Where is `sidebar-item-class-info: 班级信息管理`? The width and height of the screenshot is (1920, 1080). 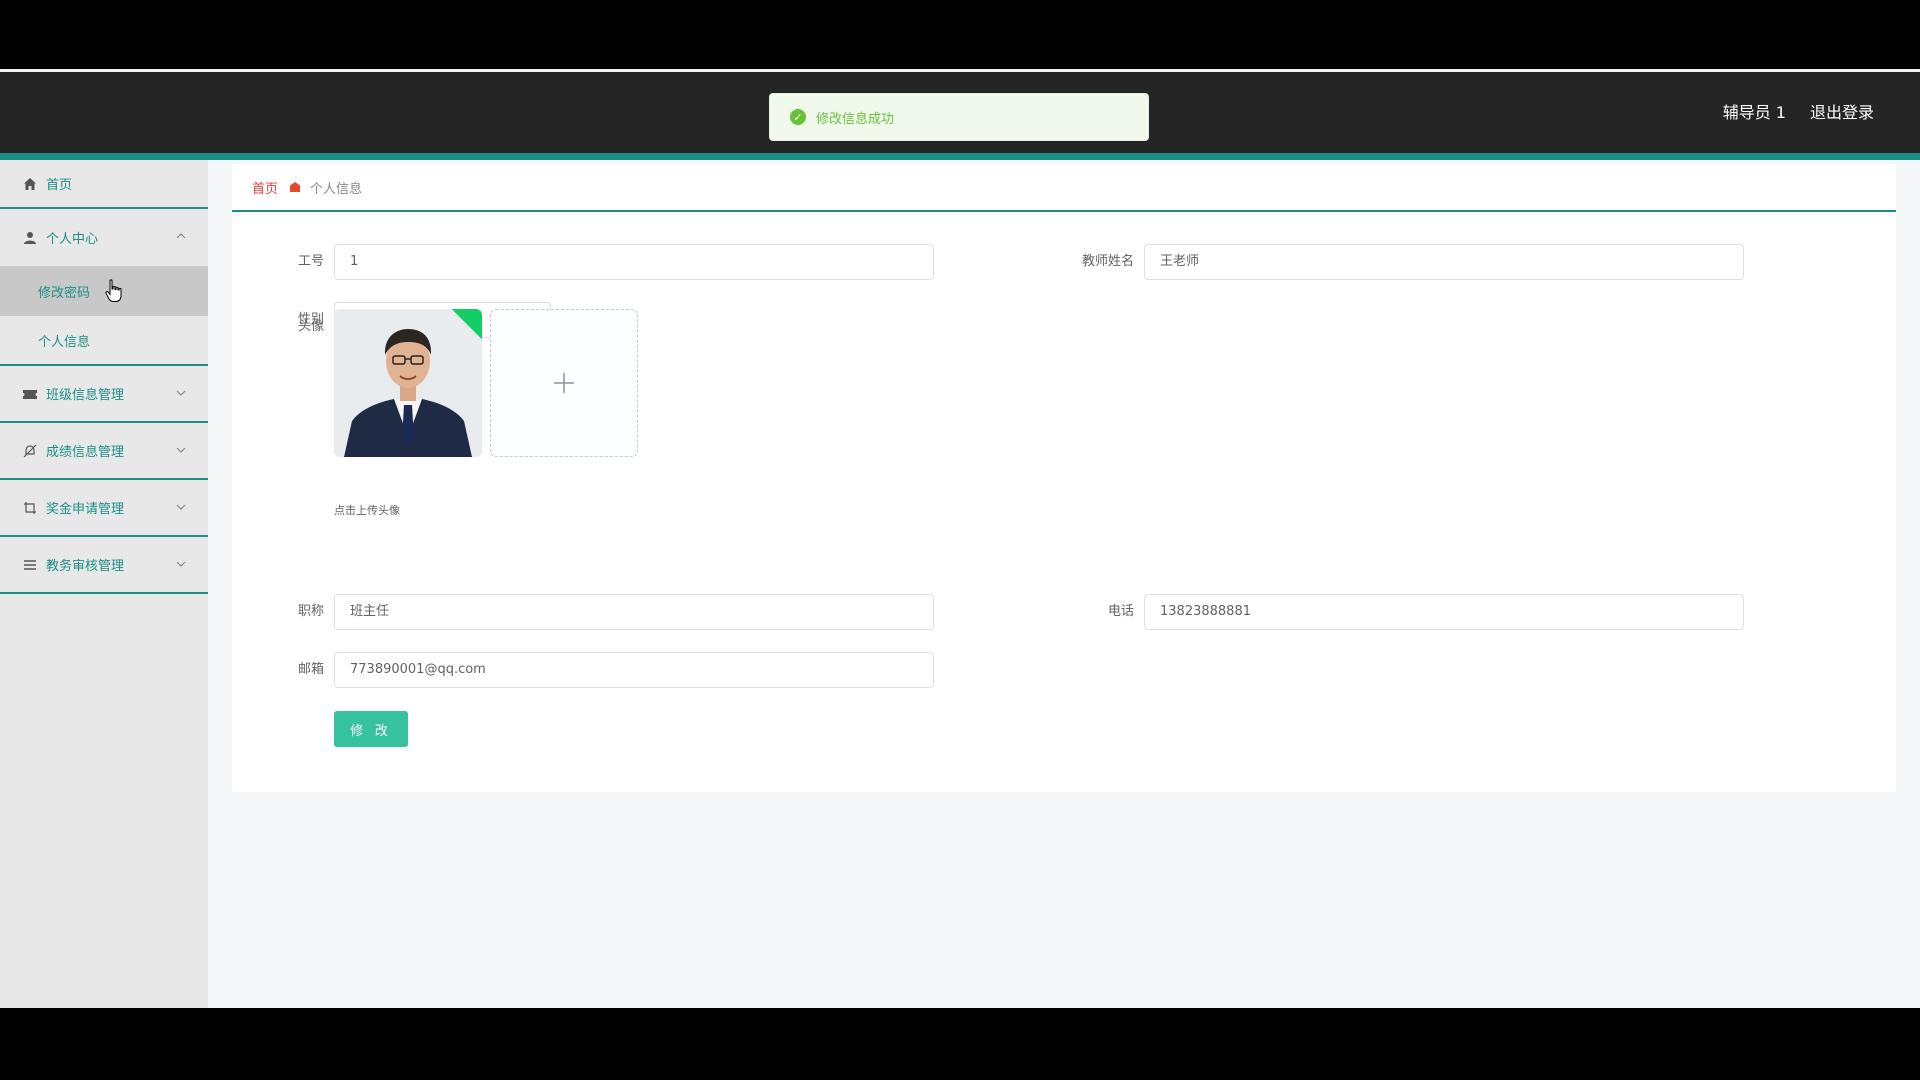
sidebar-item-class-info: 班级信息管理 is located at coordinates (104, 394).